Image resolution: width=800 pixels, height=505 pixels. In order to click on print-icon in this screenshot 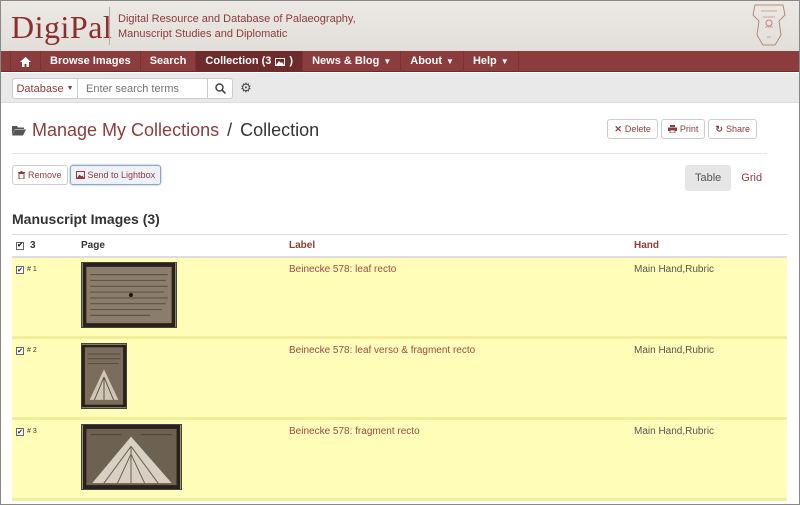, I will do `click(672, 129)`.